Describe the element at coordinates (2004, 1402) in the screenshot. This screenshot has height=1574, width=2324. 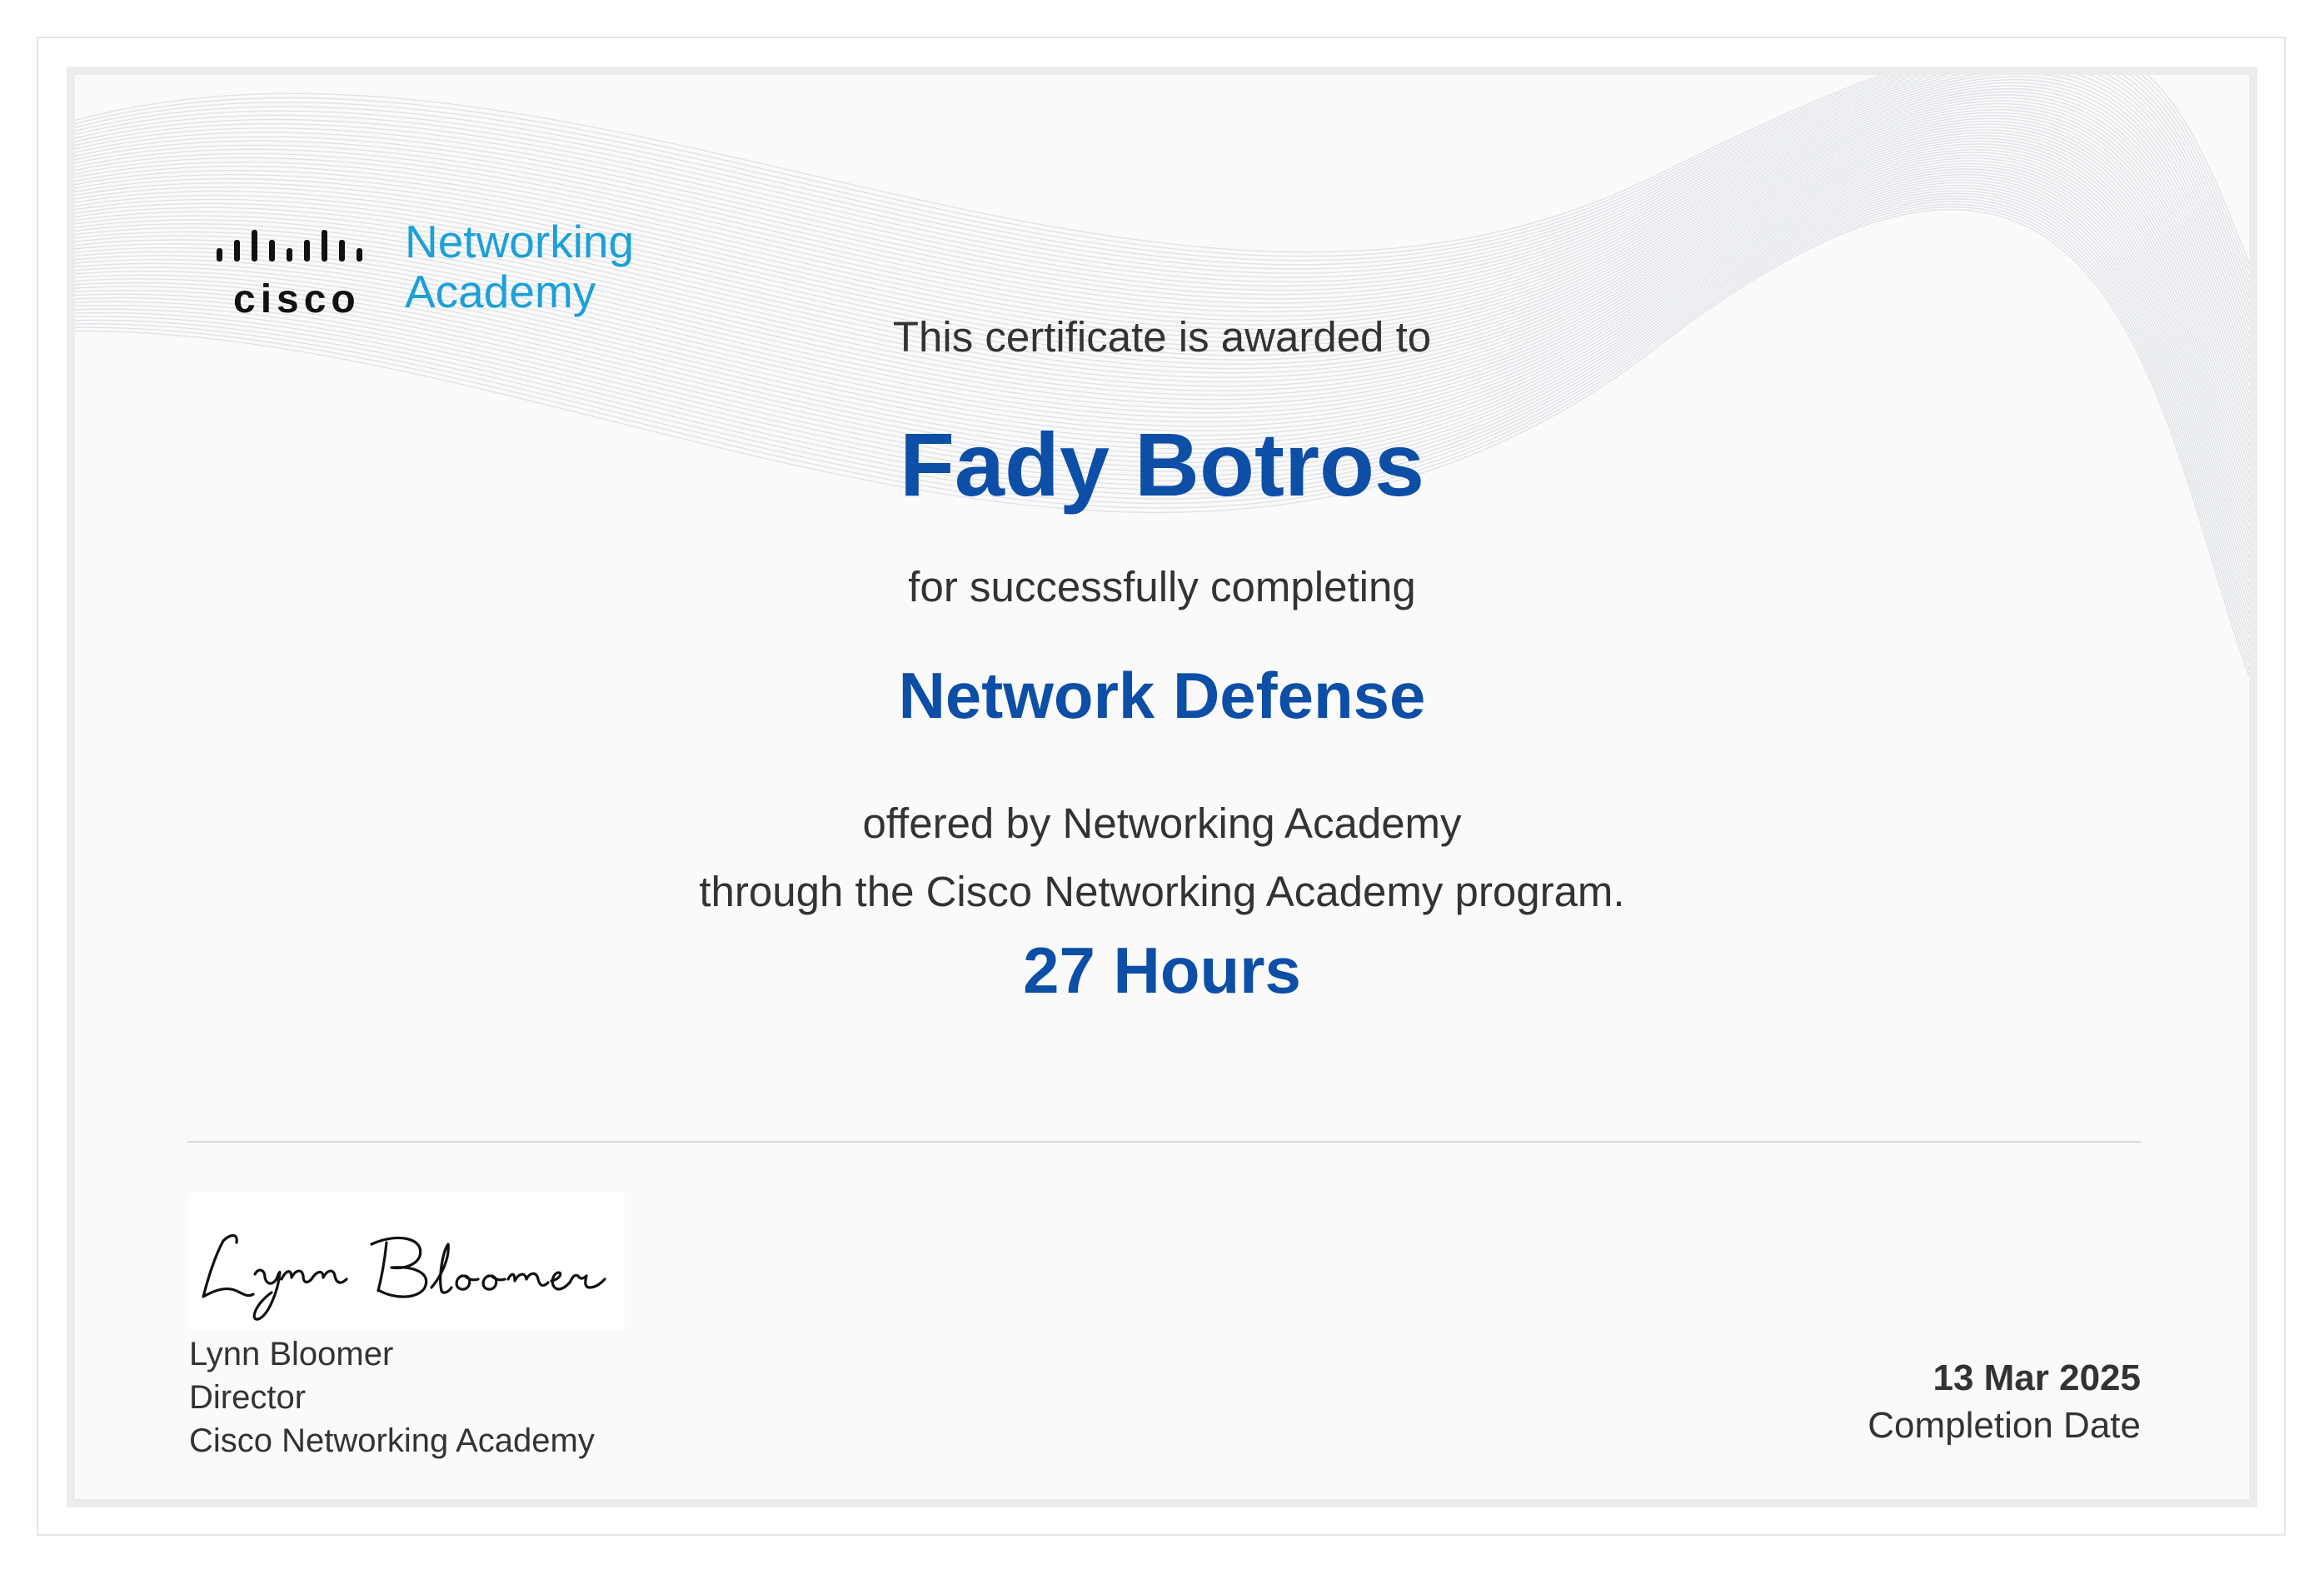
I see `completion-block: 13 Mar 2025 Completion Date` at that location.